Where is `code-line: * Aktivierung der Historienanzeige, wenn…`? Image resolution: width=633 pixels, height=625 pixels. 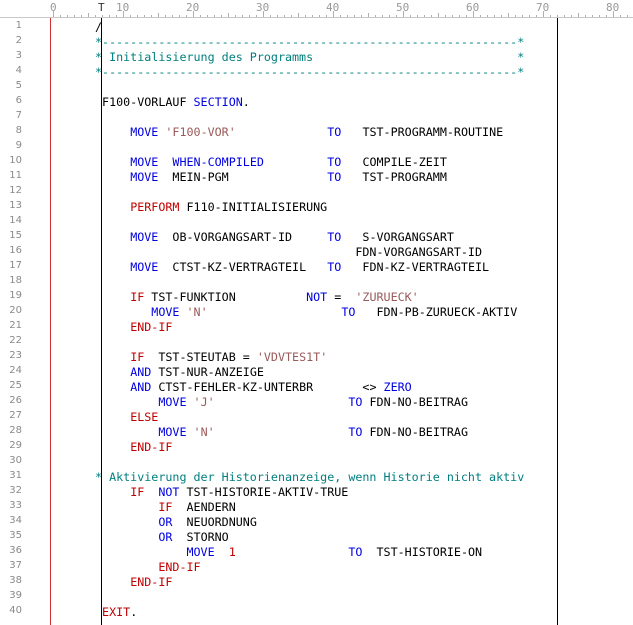 code-line: * Aktivierung der Historienanzeige, wenn… is located at coordinates (309, 477).